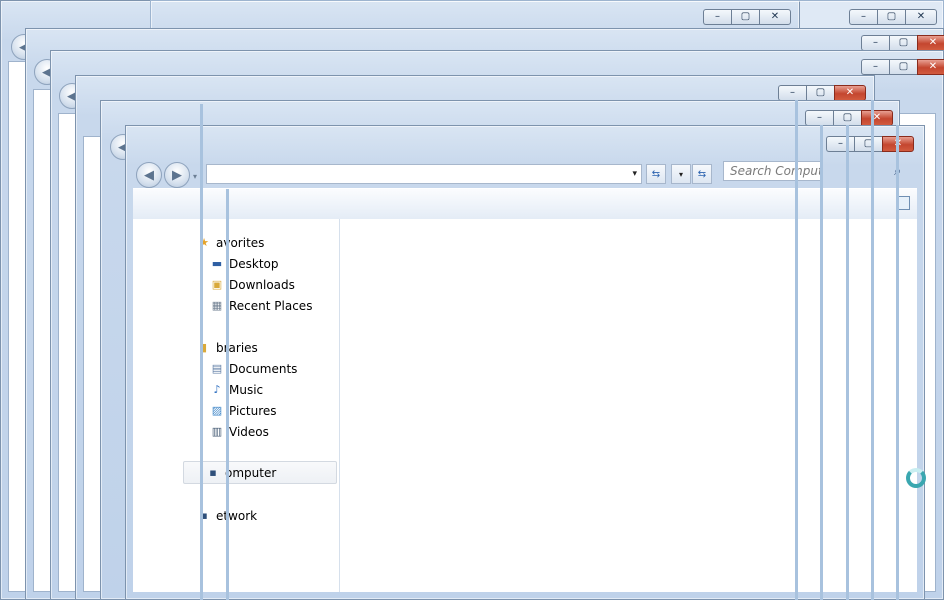 The image size is (944, 600). Describe the element at coordinates (253, 410) in the screenshot. I see `nav-pictures-label: Pictures` at that location.